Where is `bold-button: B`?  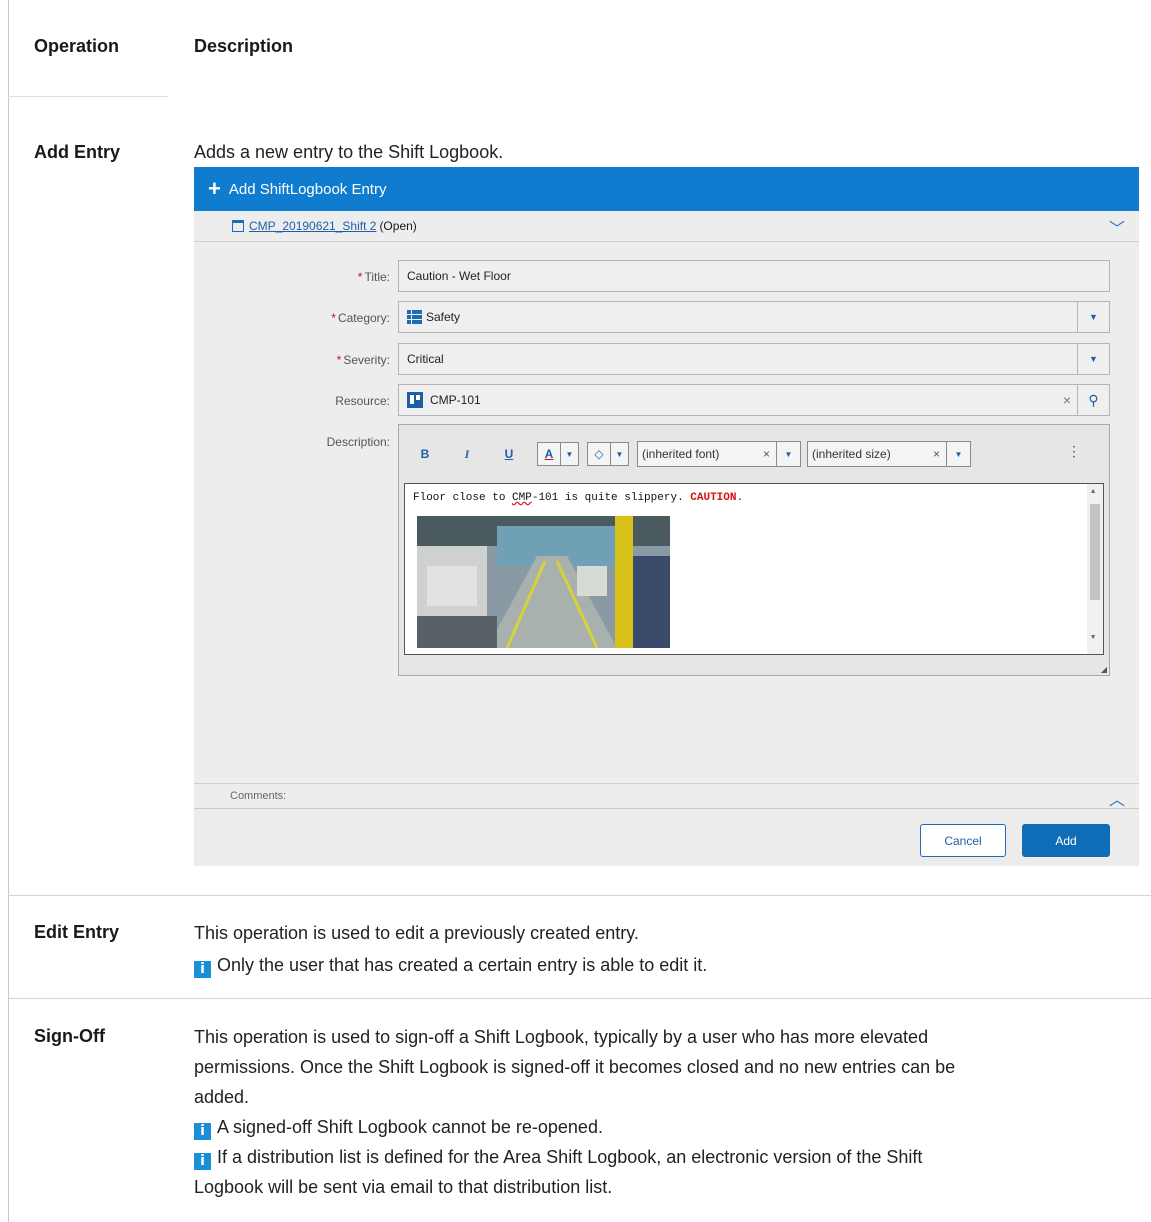
bold-button: B is located at coordinates (425, 454).